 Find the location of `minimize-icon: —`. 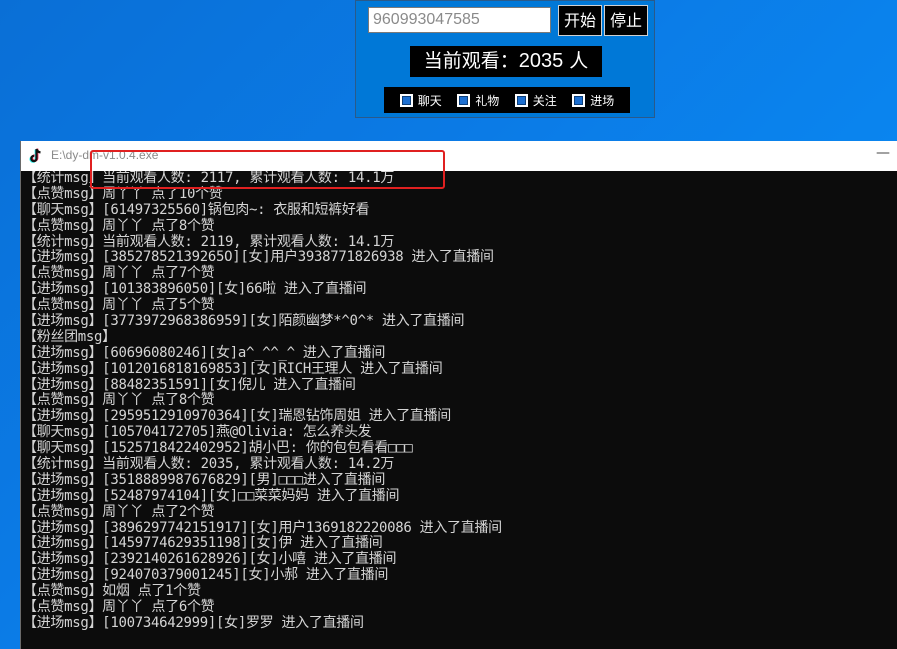

minimize-icon: — is located at coordinates (883, 153).